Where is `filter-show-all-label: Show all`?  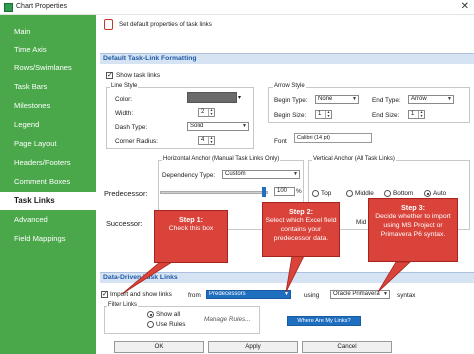
filter-show-all-label: Show all is located at coordinates (168, 314).